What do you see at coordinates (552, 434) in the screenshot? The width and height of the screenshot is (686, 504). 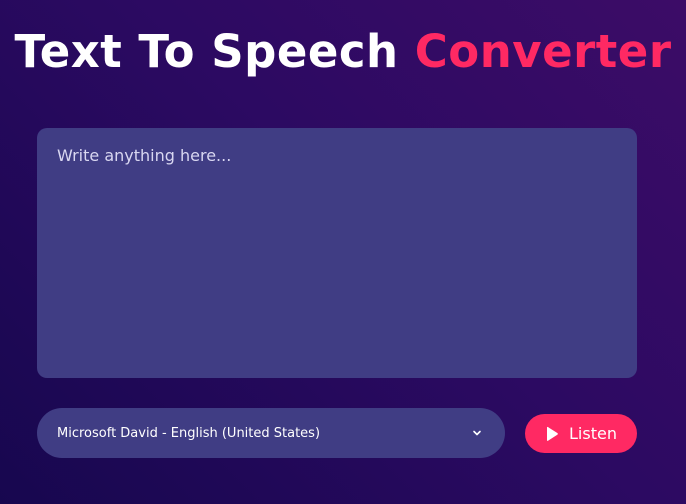 I see `play-icon` at bounding box center [552, 434].